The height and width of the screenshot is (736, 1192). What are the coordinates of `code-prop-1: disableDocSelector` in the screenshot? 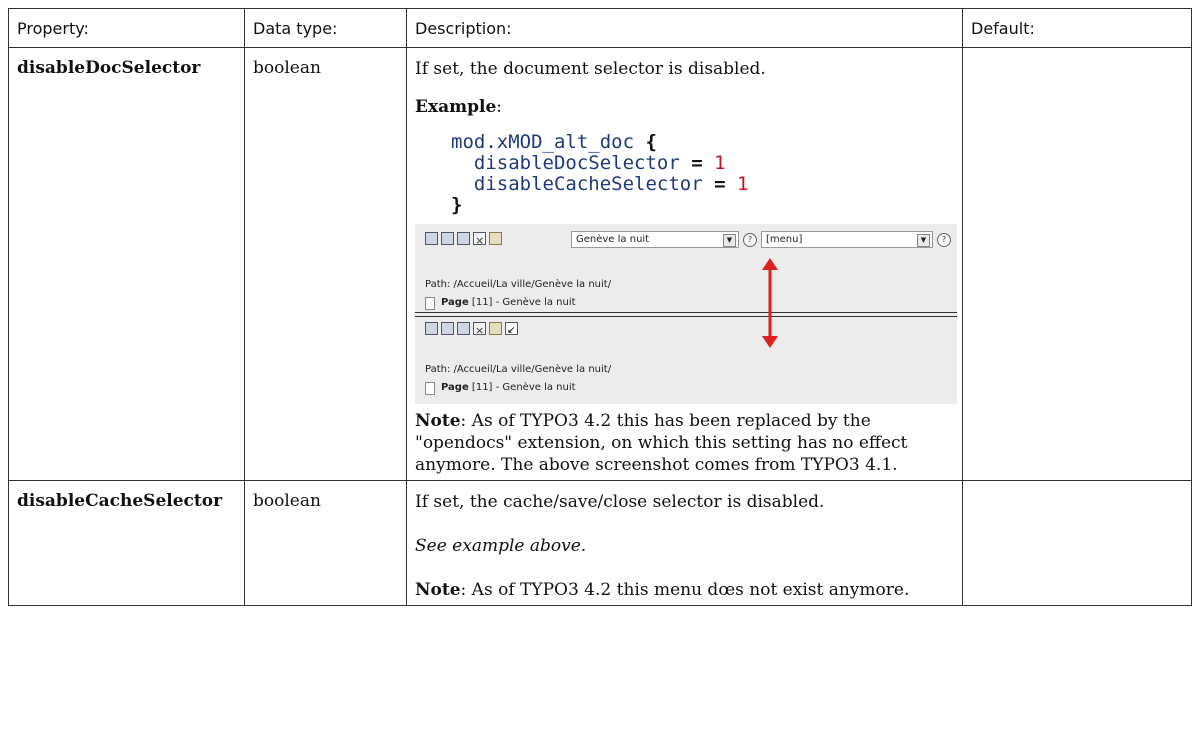 It's located at (576, 163).